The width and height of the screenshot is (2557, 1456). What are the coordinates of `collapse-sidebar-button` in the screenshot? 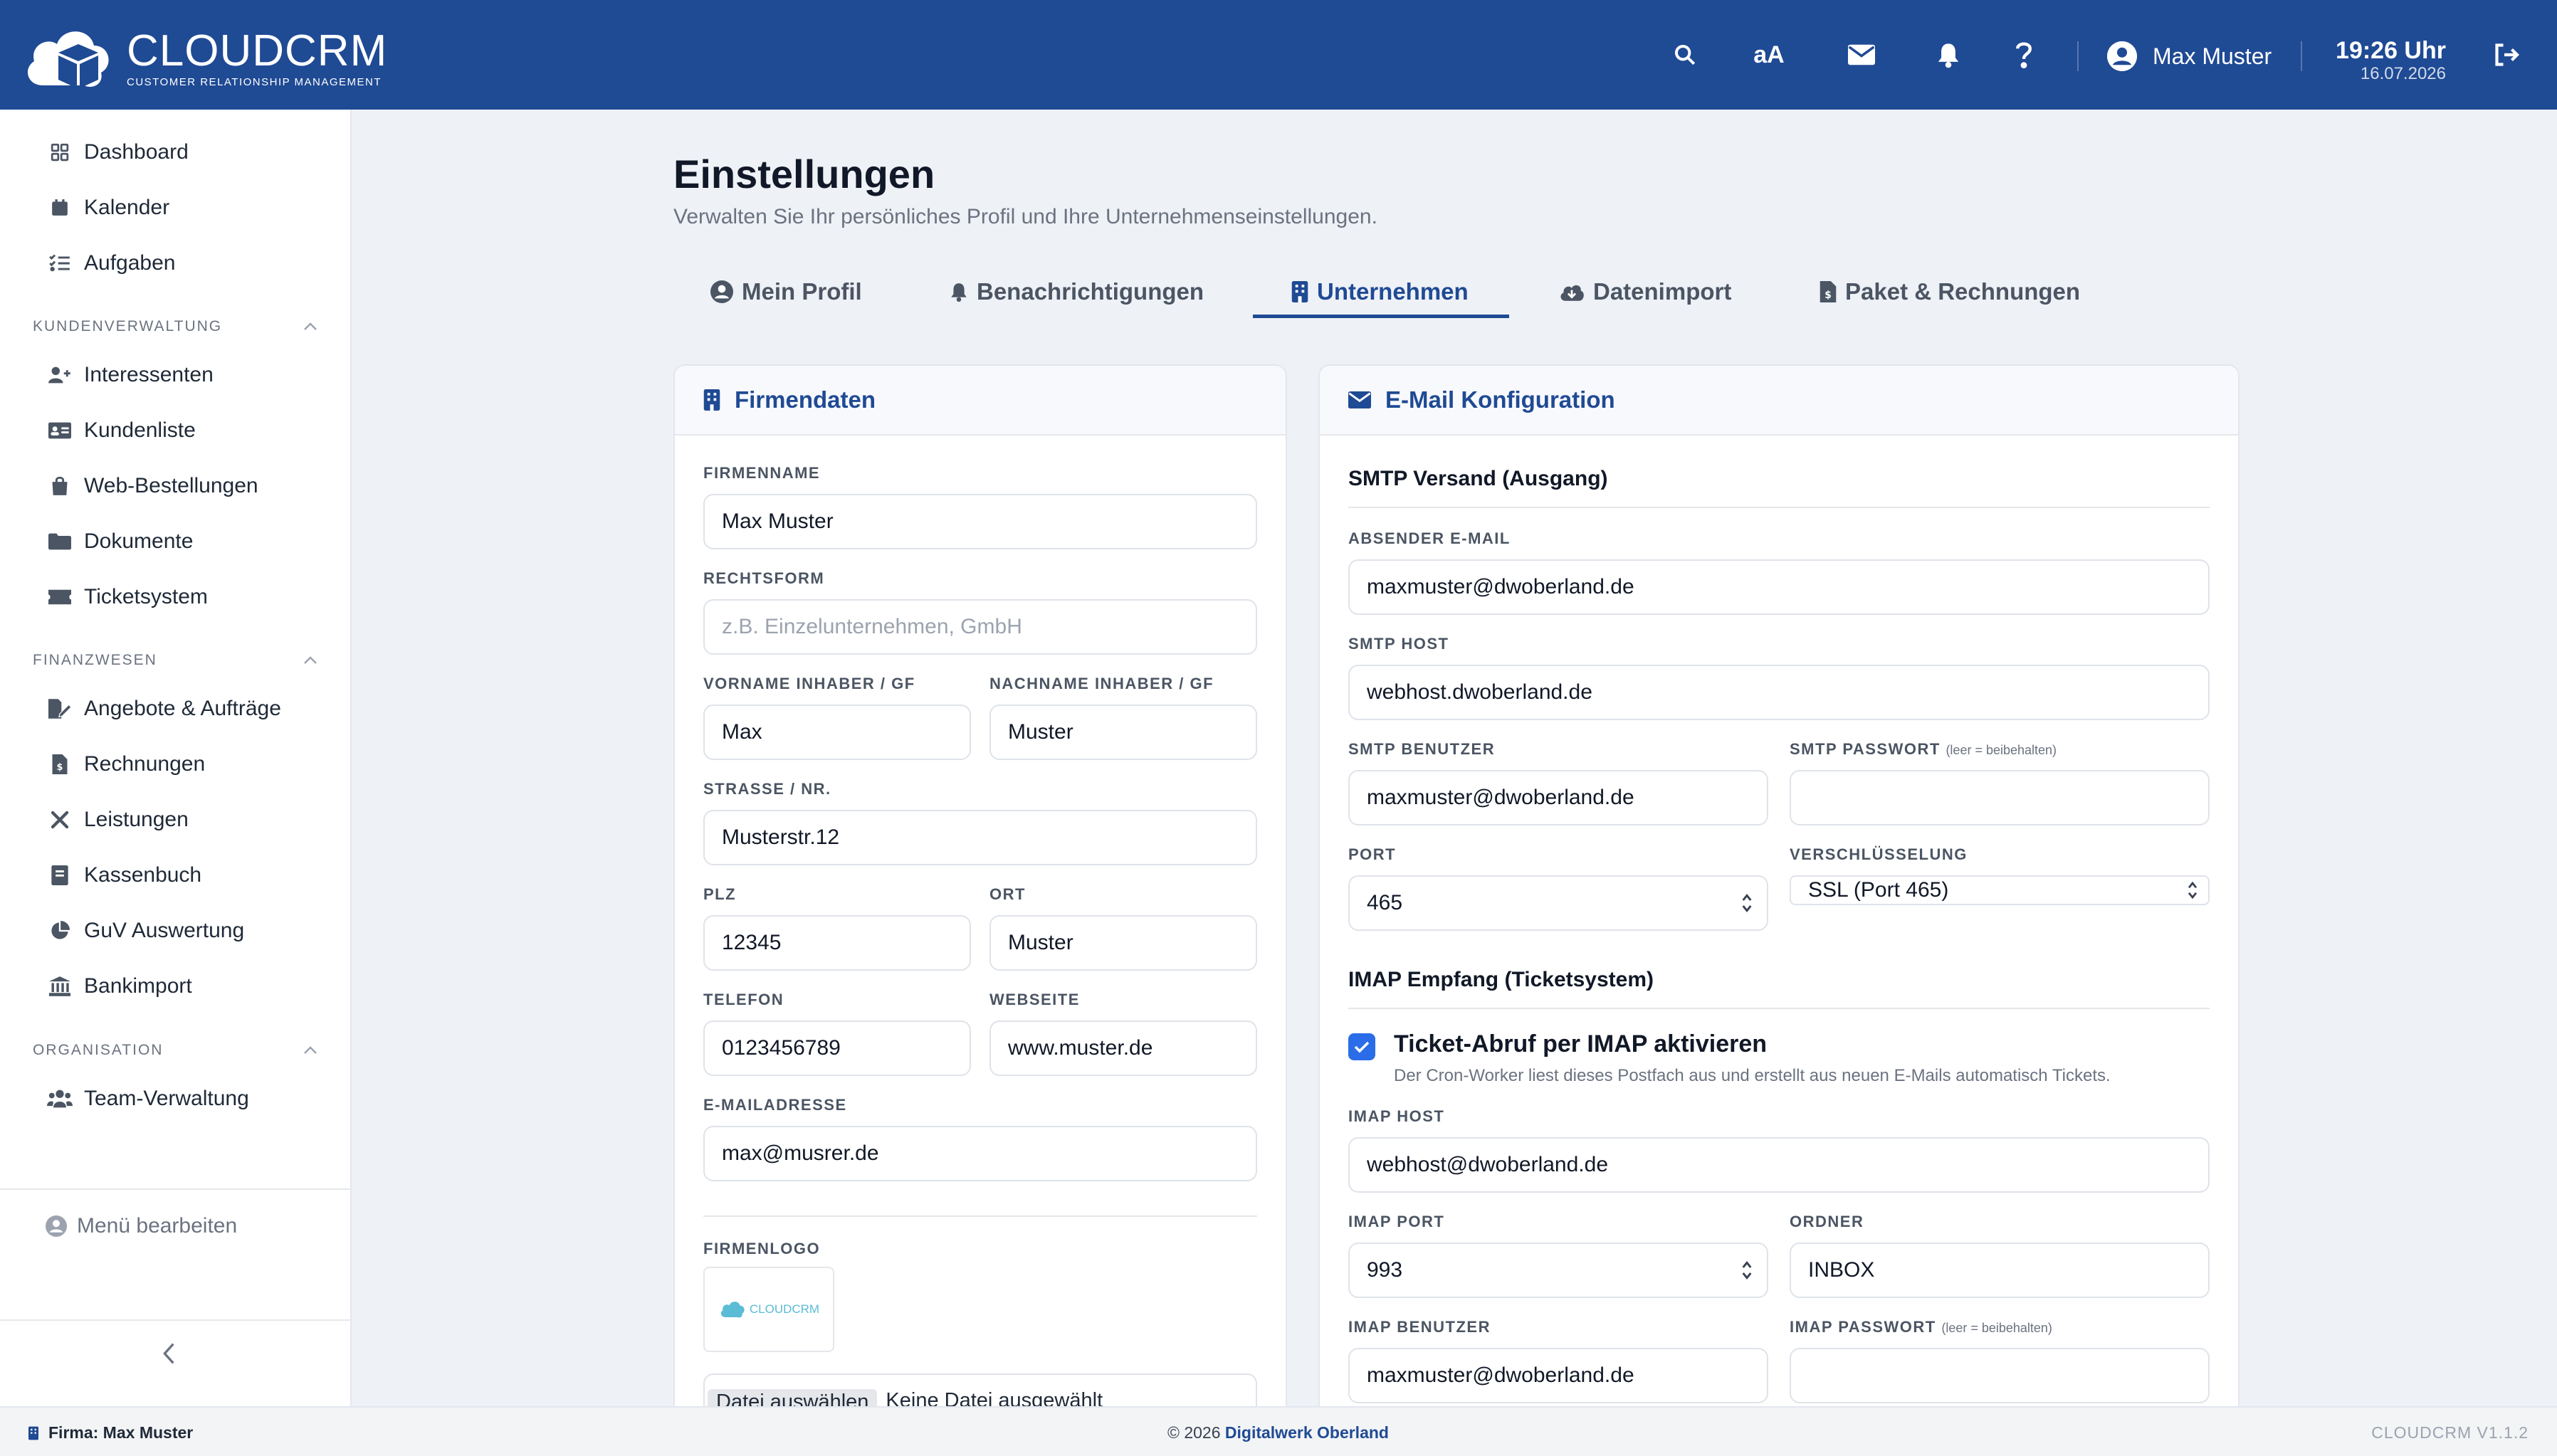 It's located at (169, 1353).